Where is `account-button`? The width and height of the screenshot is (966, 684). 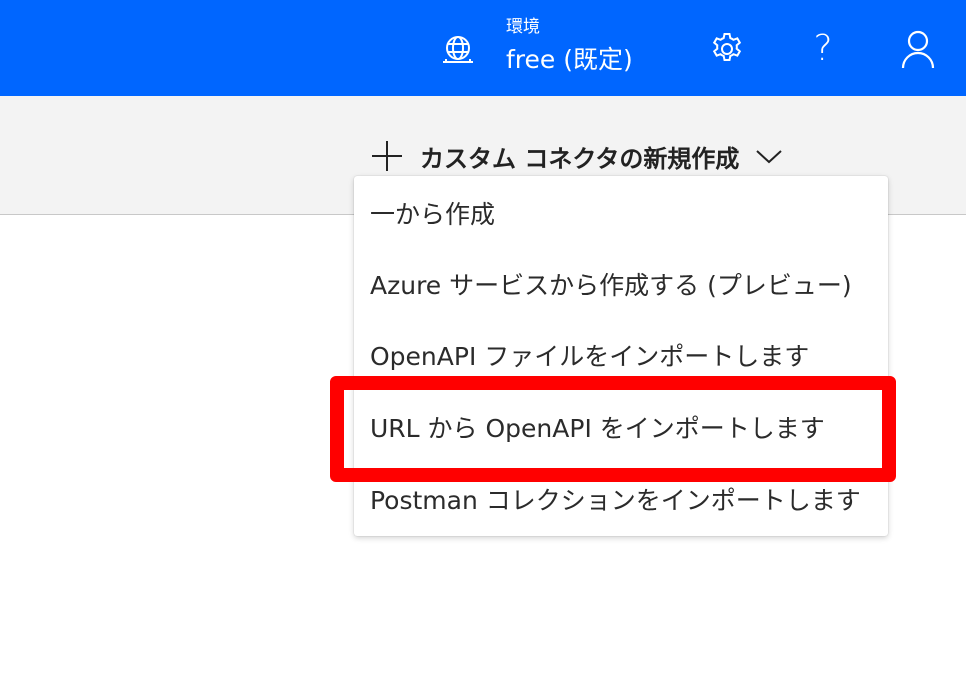
account-button is located at coordinates (918, 49).